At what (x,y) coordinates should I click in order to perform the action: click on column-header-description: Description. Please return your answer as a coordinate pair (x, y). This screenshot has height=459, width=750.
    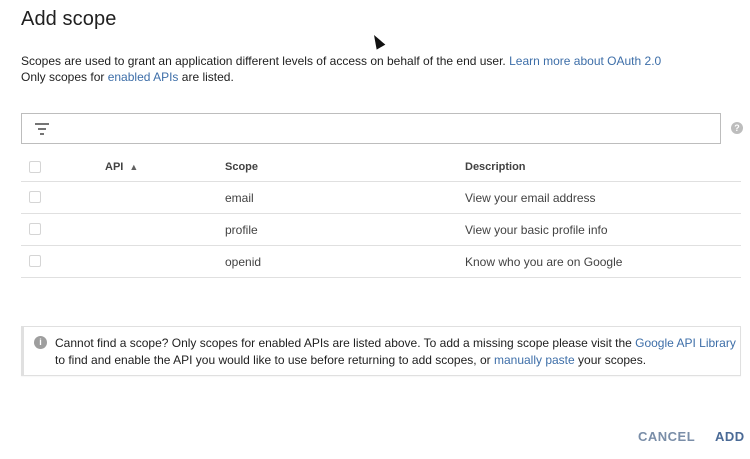
    Looking at the image, I should click on (495, 167).